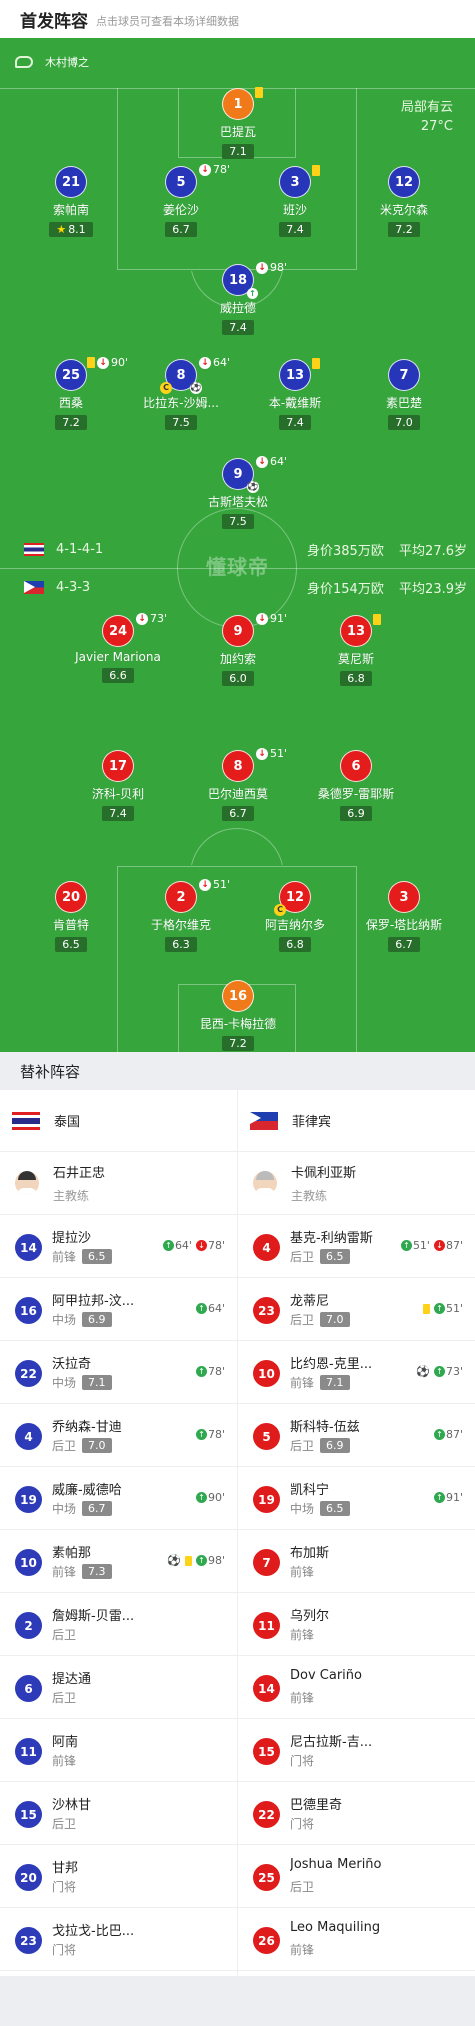  I want to click on sub-player-row: 11 乌列尔 前锋, so click(356, 1624).